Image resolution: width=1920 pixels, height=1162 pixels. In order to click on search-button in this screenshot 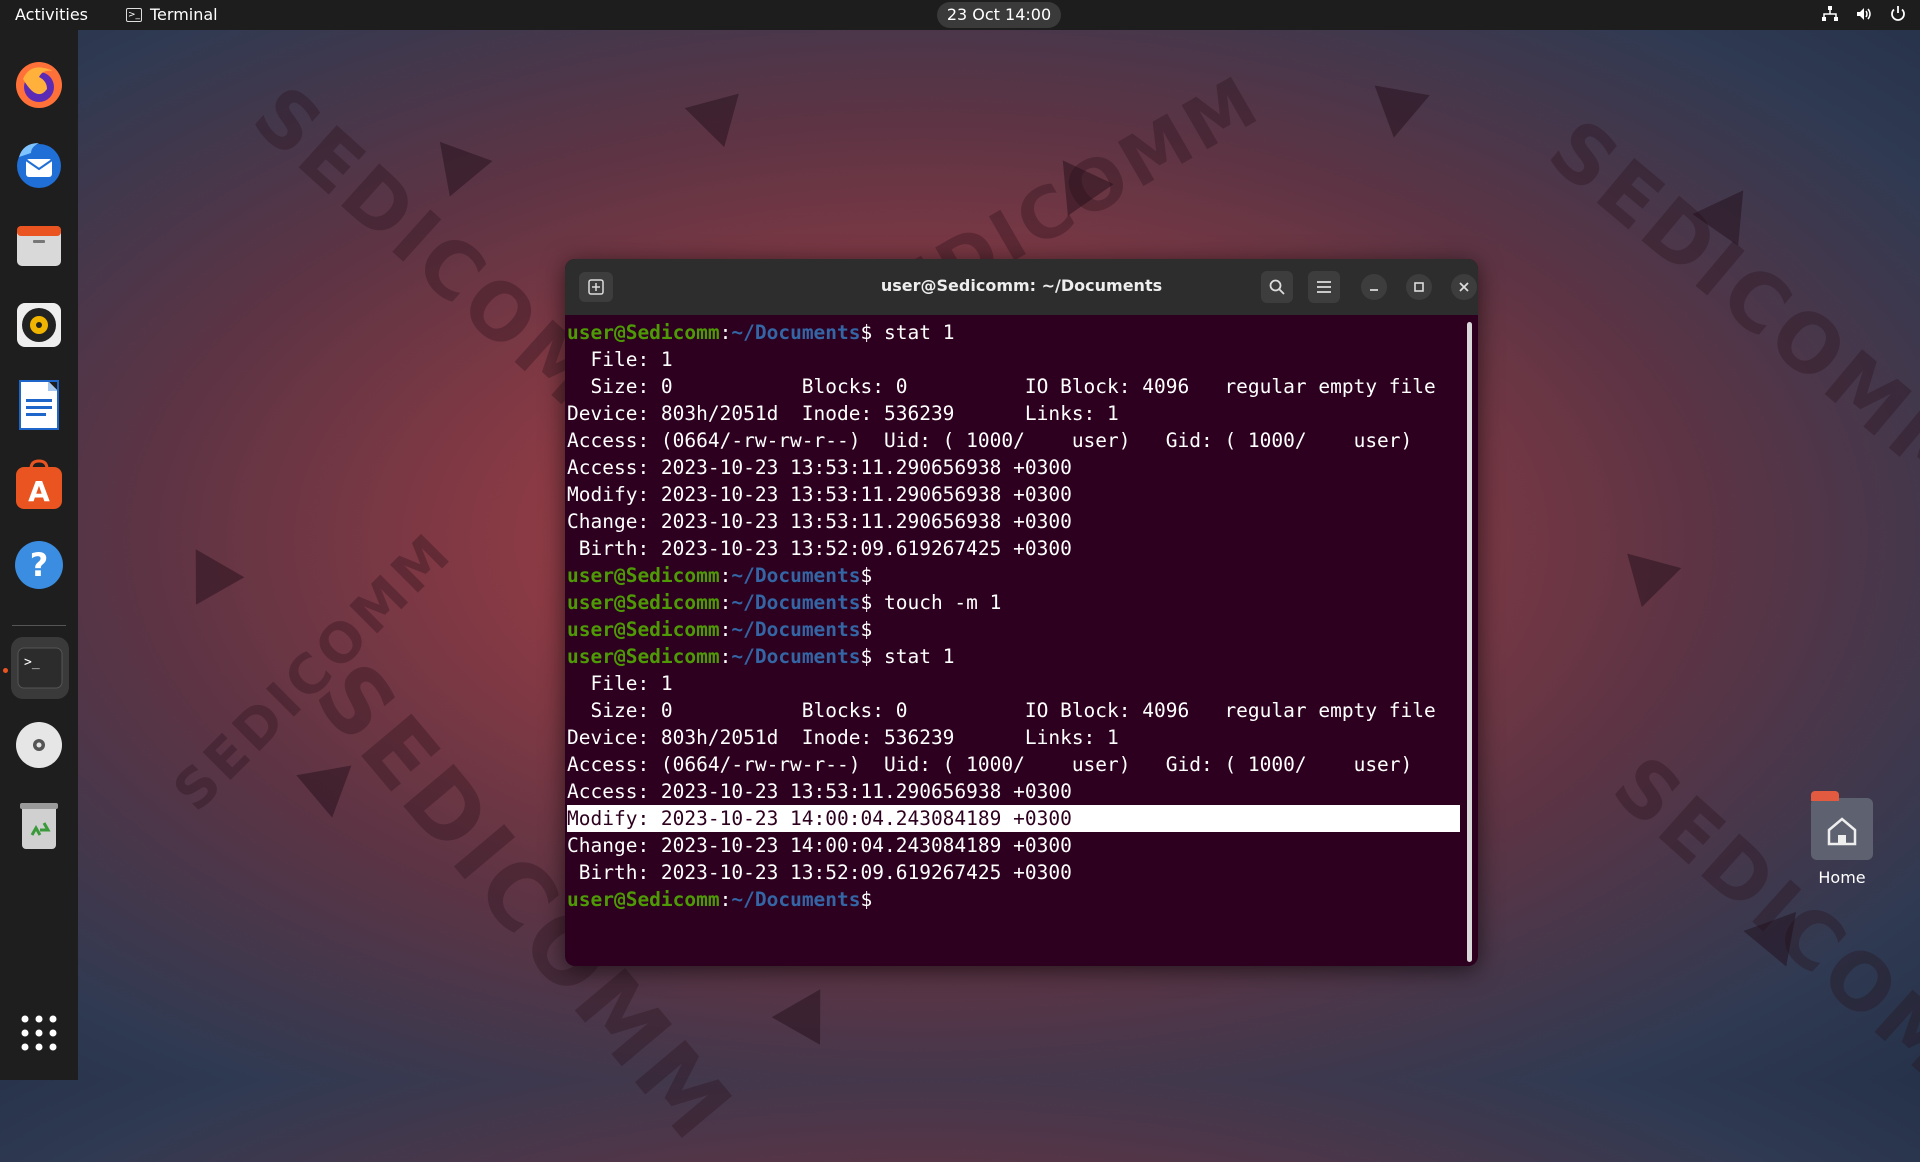, I will do `click(1277, 287)`.